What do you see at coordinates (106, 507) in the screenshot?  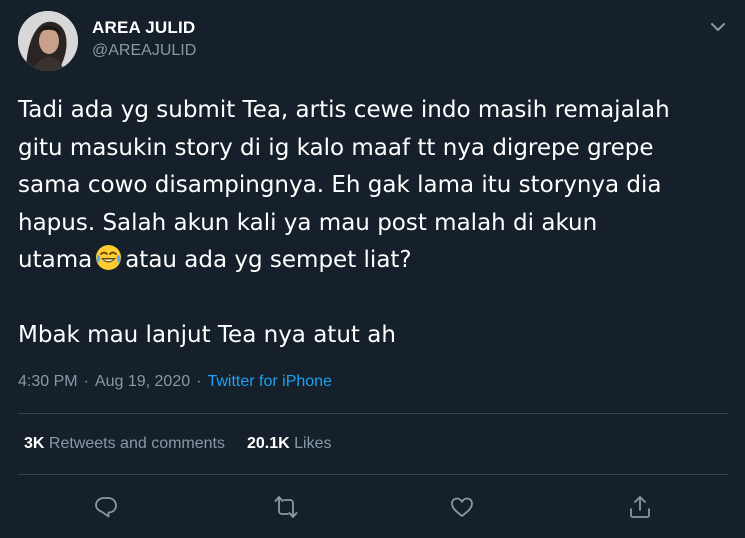 I see `reply-icon` at bounding box center [106, 507].